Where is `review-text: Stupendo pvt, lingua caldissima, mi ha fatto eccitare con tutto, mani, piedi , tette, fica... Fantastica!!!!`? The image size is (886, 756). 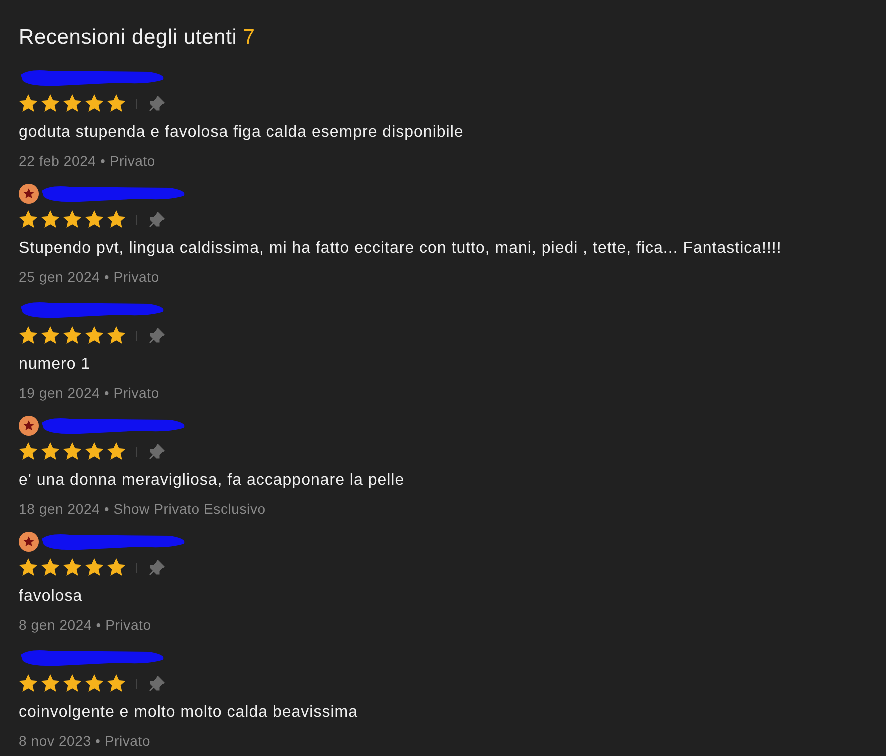 review-text: Stupendo pvt, lingua caldissima, mi ha fatto eccitare con tutto, mani, piedi , tette, fica... Fantastica!!!! is located at coordinates (401, 248).